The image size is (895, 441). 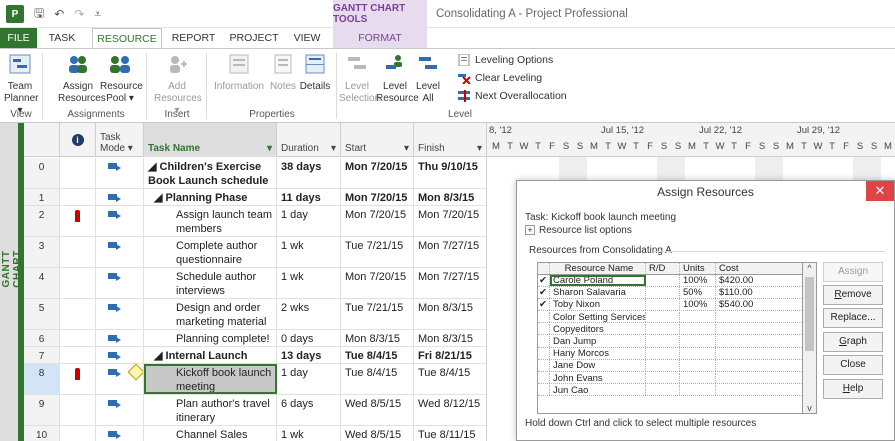 I want to click on resource-row: Dan Jump, so click(x=670, y=342).